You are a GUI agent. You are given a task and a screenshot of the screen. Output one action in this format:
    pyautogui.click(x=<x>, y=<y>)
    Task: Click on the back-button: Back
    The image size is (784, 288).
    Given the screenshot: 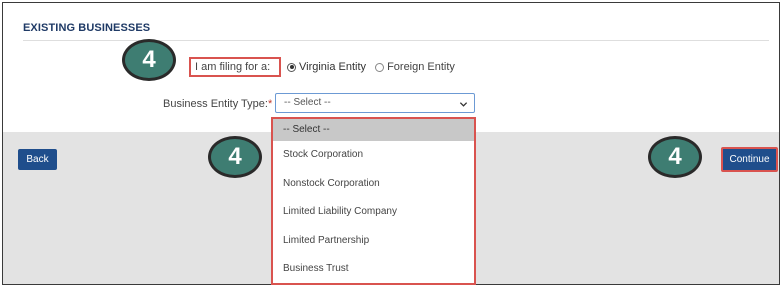 What is the action you would take?
    pyautogui.click(x=37, y=159)
    